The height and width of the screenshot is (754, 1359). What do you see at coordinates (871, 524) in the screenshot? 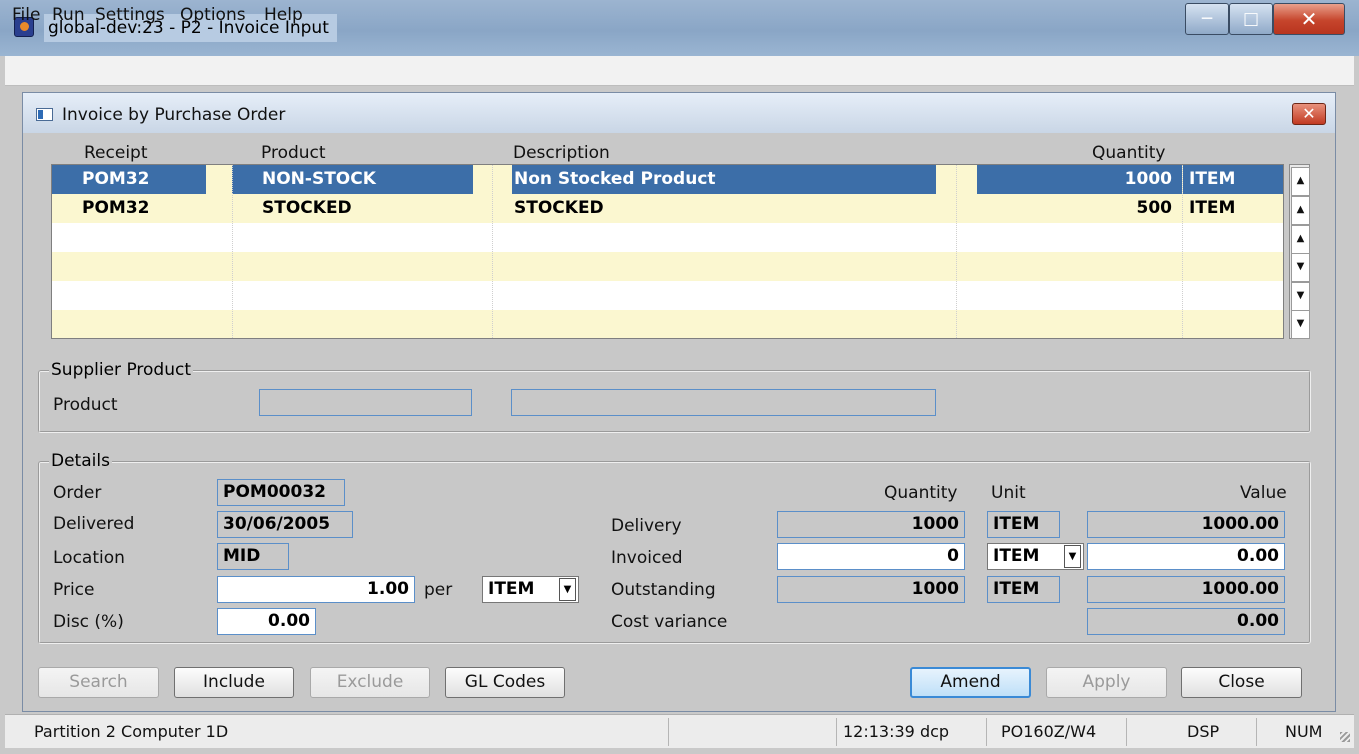
I see `delivery-quantity-field: 1000` at bounding box center [871, 524].